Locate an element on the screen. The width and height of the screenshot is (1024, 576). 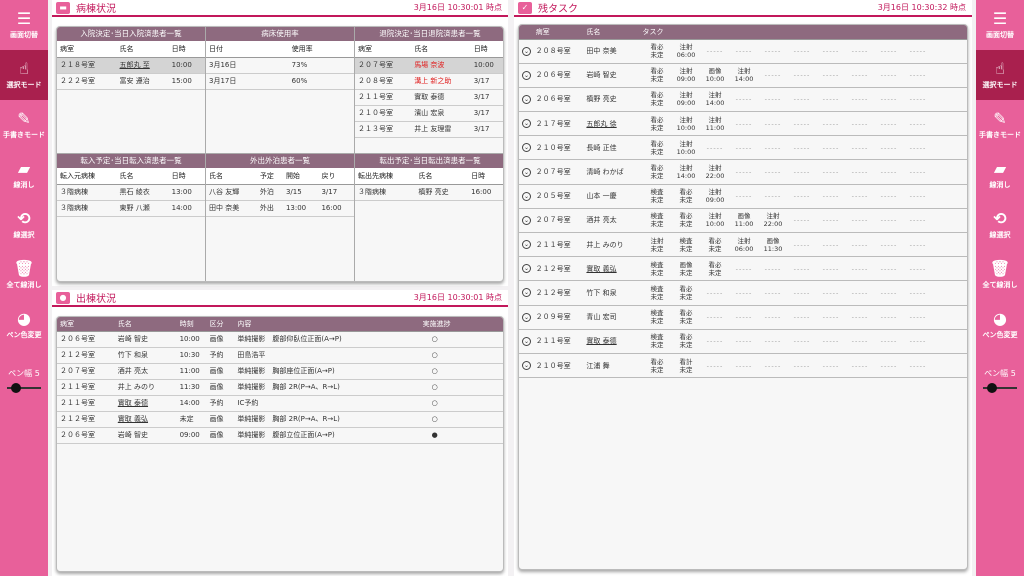
table-row: 八谷 友輝 外泊 3/15 3/17 is located at coordinates (280, 192).